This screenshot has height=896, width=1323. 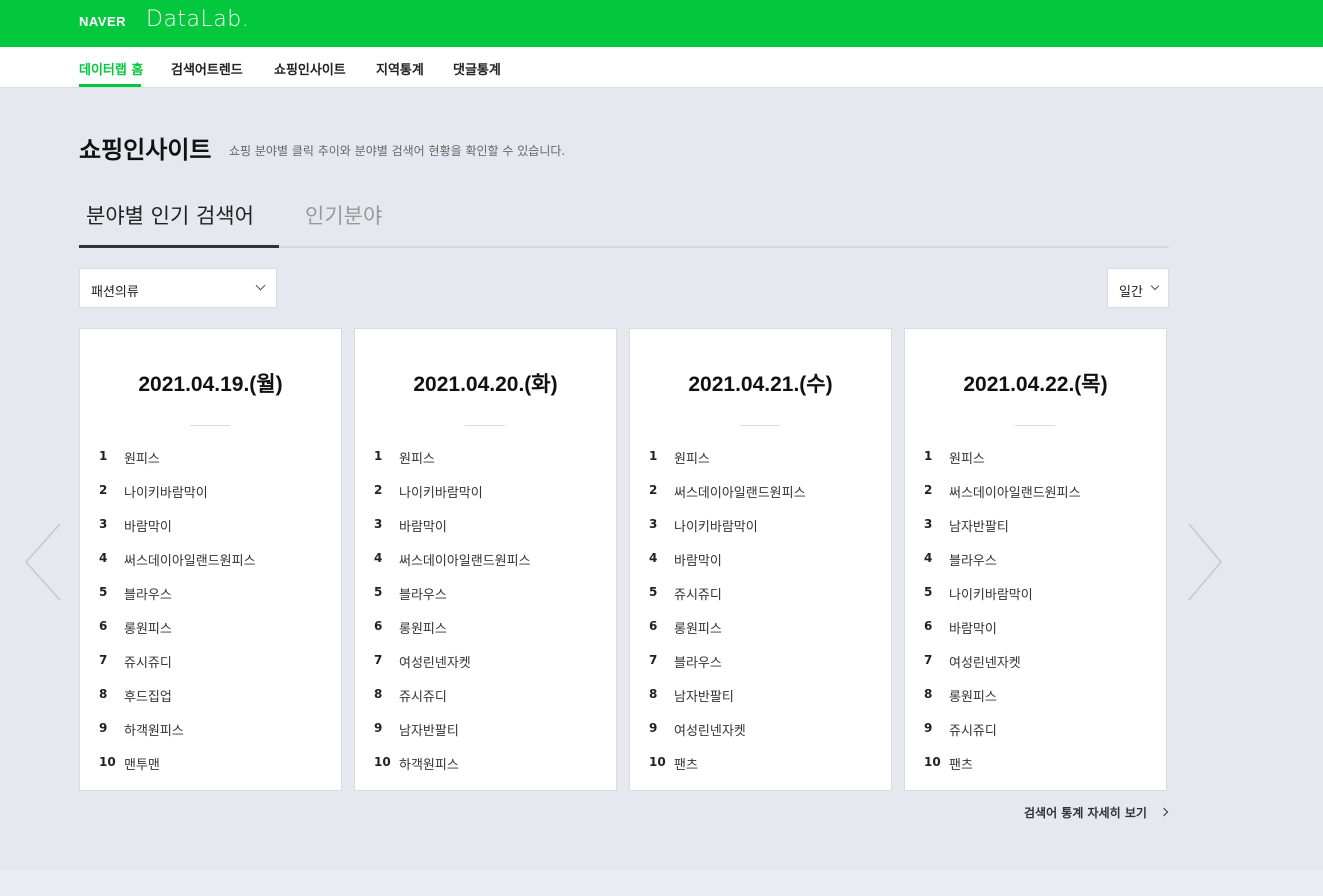 What do you see at coordinates (1035, 597) in the screenshot?
I see `rank-row: 5 나이키바람막이` at bounding box center [1035, 597].